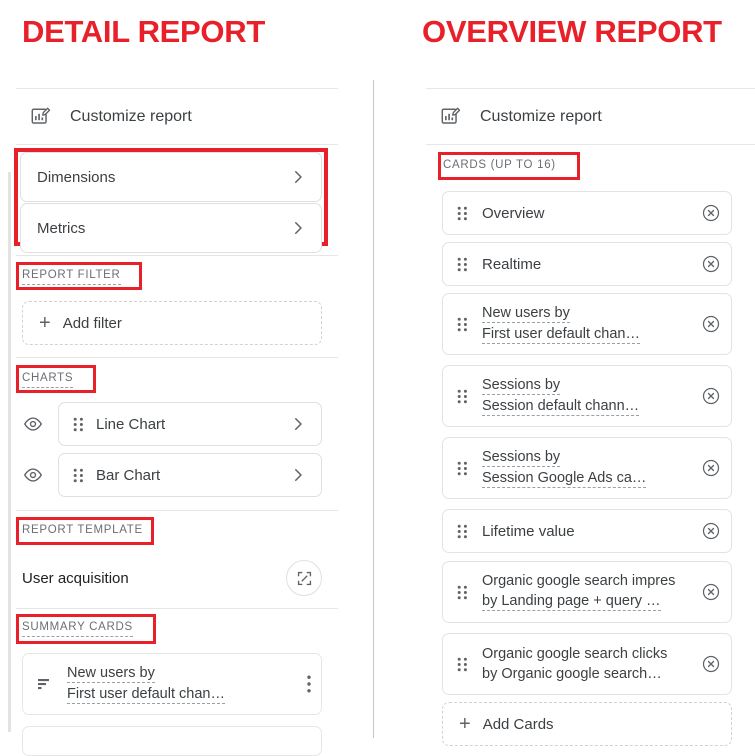  What do you see at coordinates (172, 578) in the screenshot?
I see `report-template-row: User acquisition` at bounding box center [172, 578].